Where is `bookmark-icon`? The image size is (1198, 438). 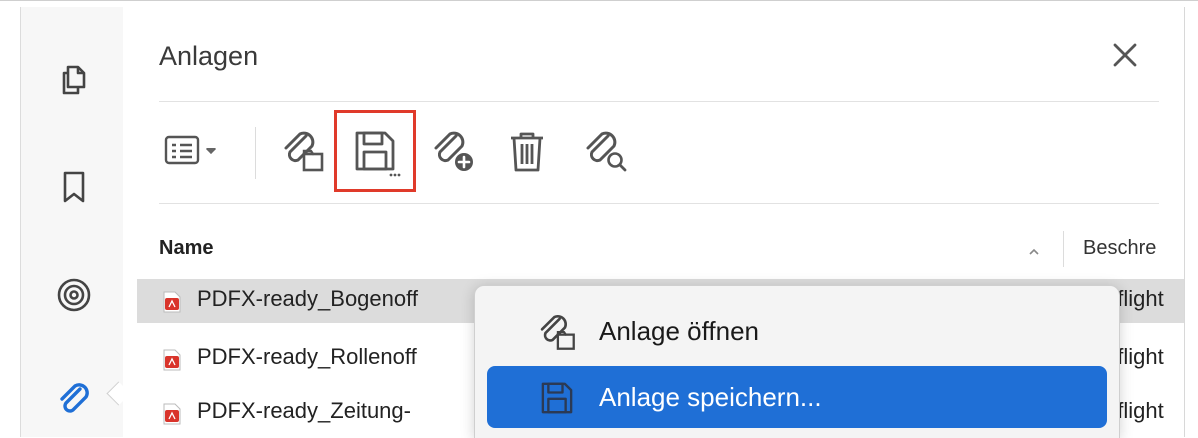
bookmark-icon is located at coordinates (74, 187).